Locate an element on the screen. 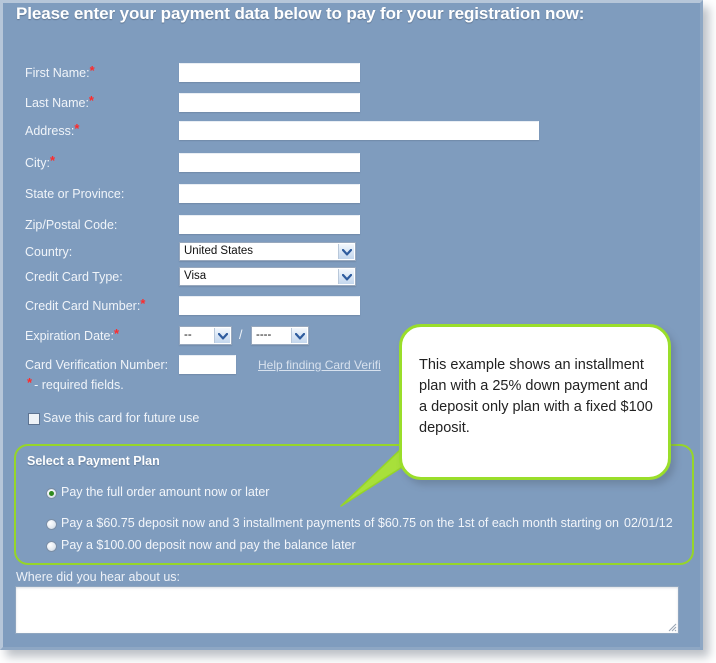 The image size is (716, 663). expiration-year-value: ---- is located at coordinates (264, 335).